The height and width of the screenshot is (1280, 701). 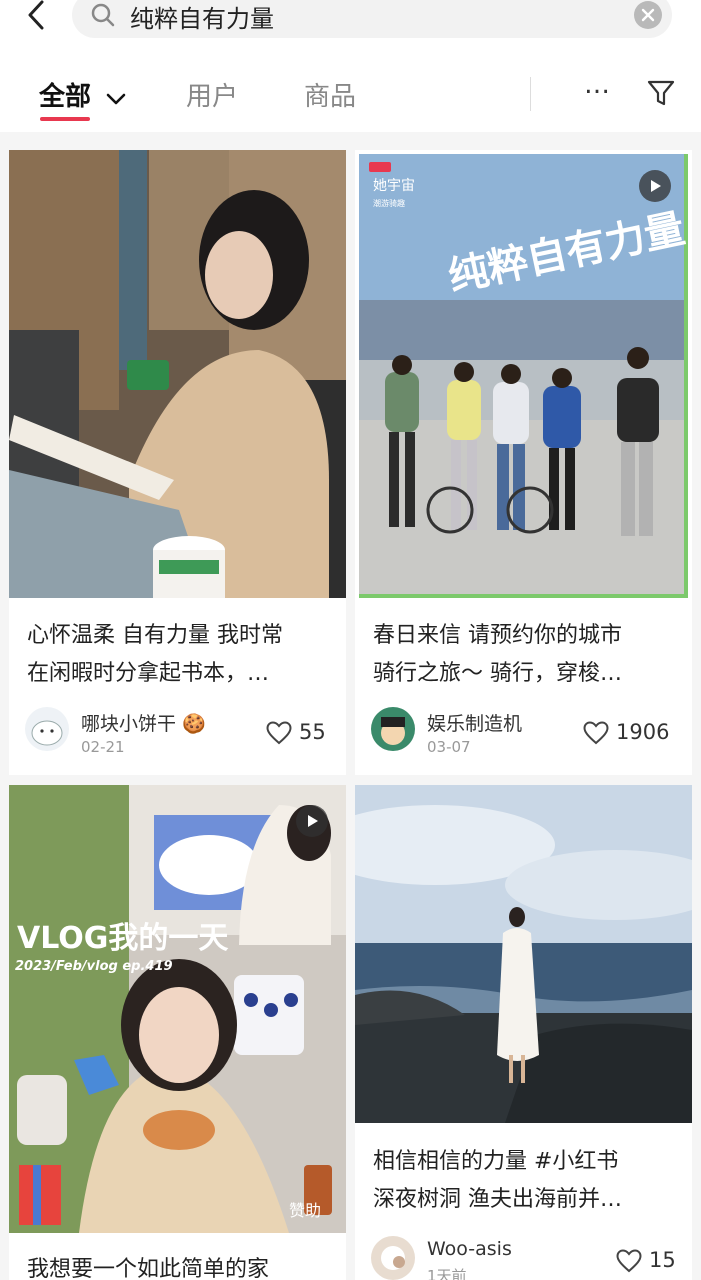 What do you see at coordinates (394, 186) in the screenshot?
I see `poster-brand: 她宇宙` at bounding box center [394, 186].